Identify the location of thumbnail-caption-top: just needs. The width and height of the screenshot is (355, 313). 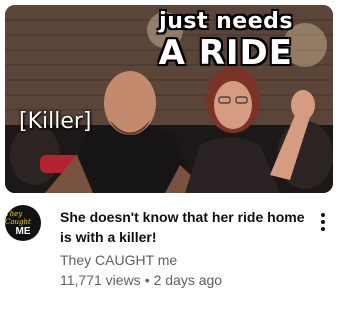
(226, 21).